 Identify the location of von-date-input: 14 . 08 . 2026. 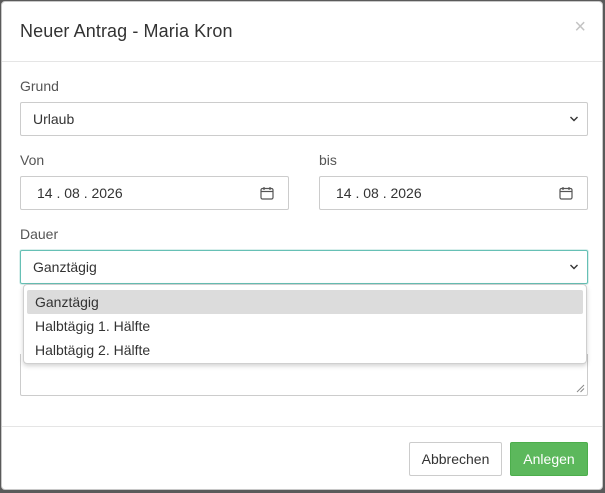
(154, 193).